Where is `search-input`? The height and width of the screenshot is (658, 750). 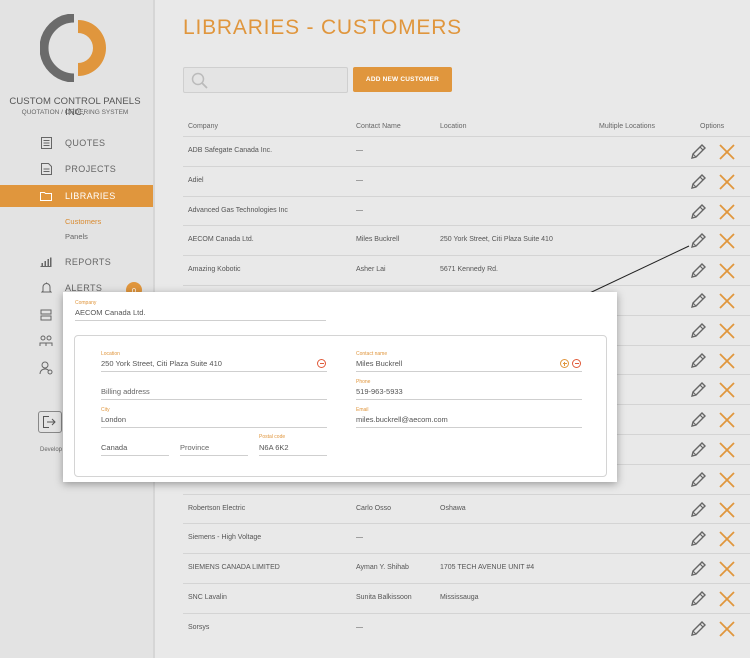 search-input is located at coordinates (265, 80).